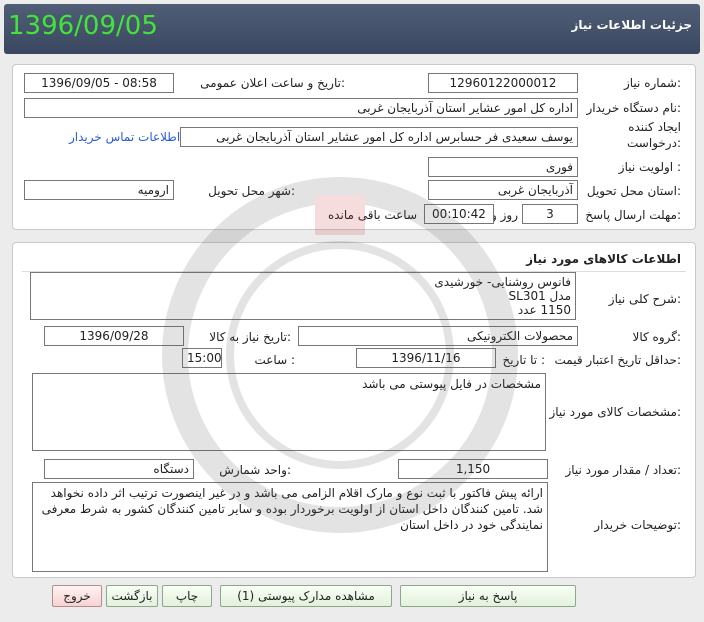 The width and height of the screenshot is (704, 622). I want to click on description-line-1: فانوس روشنایی- خورشیدی, so click(502, 282).